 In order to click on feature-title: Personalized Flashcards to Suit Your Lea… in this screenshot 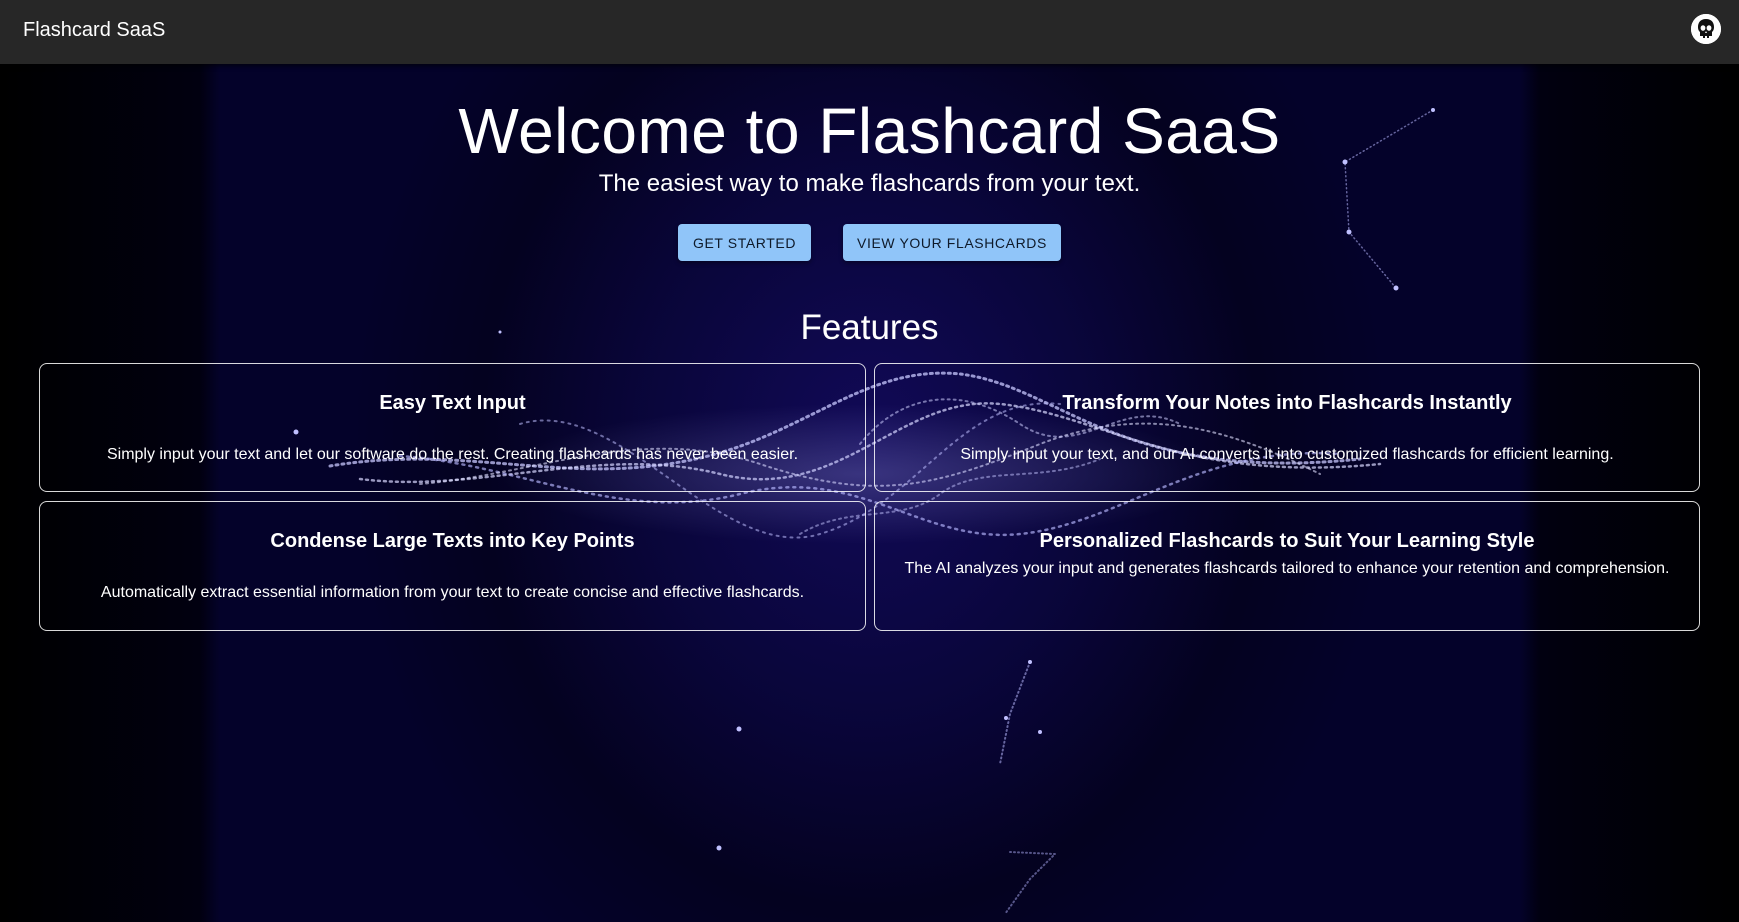, I will do `click(1287, 541)`.